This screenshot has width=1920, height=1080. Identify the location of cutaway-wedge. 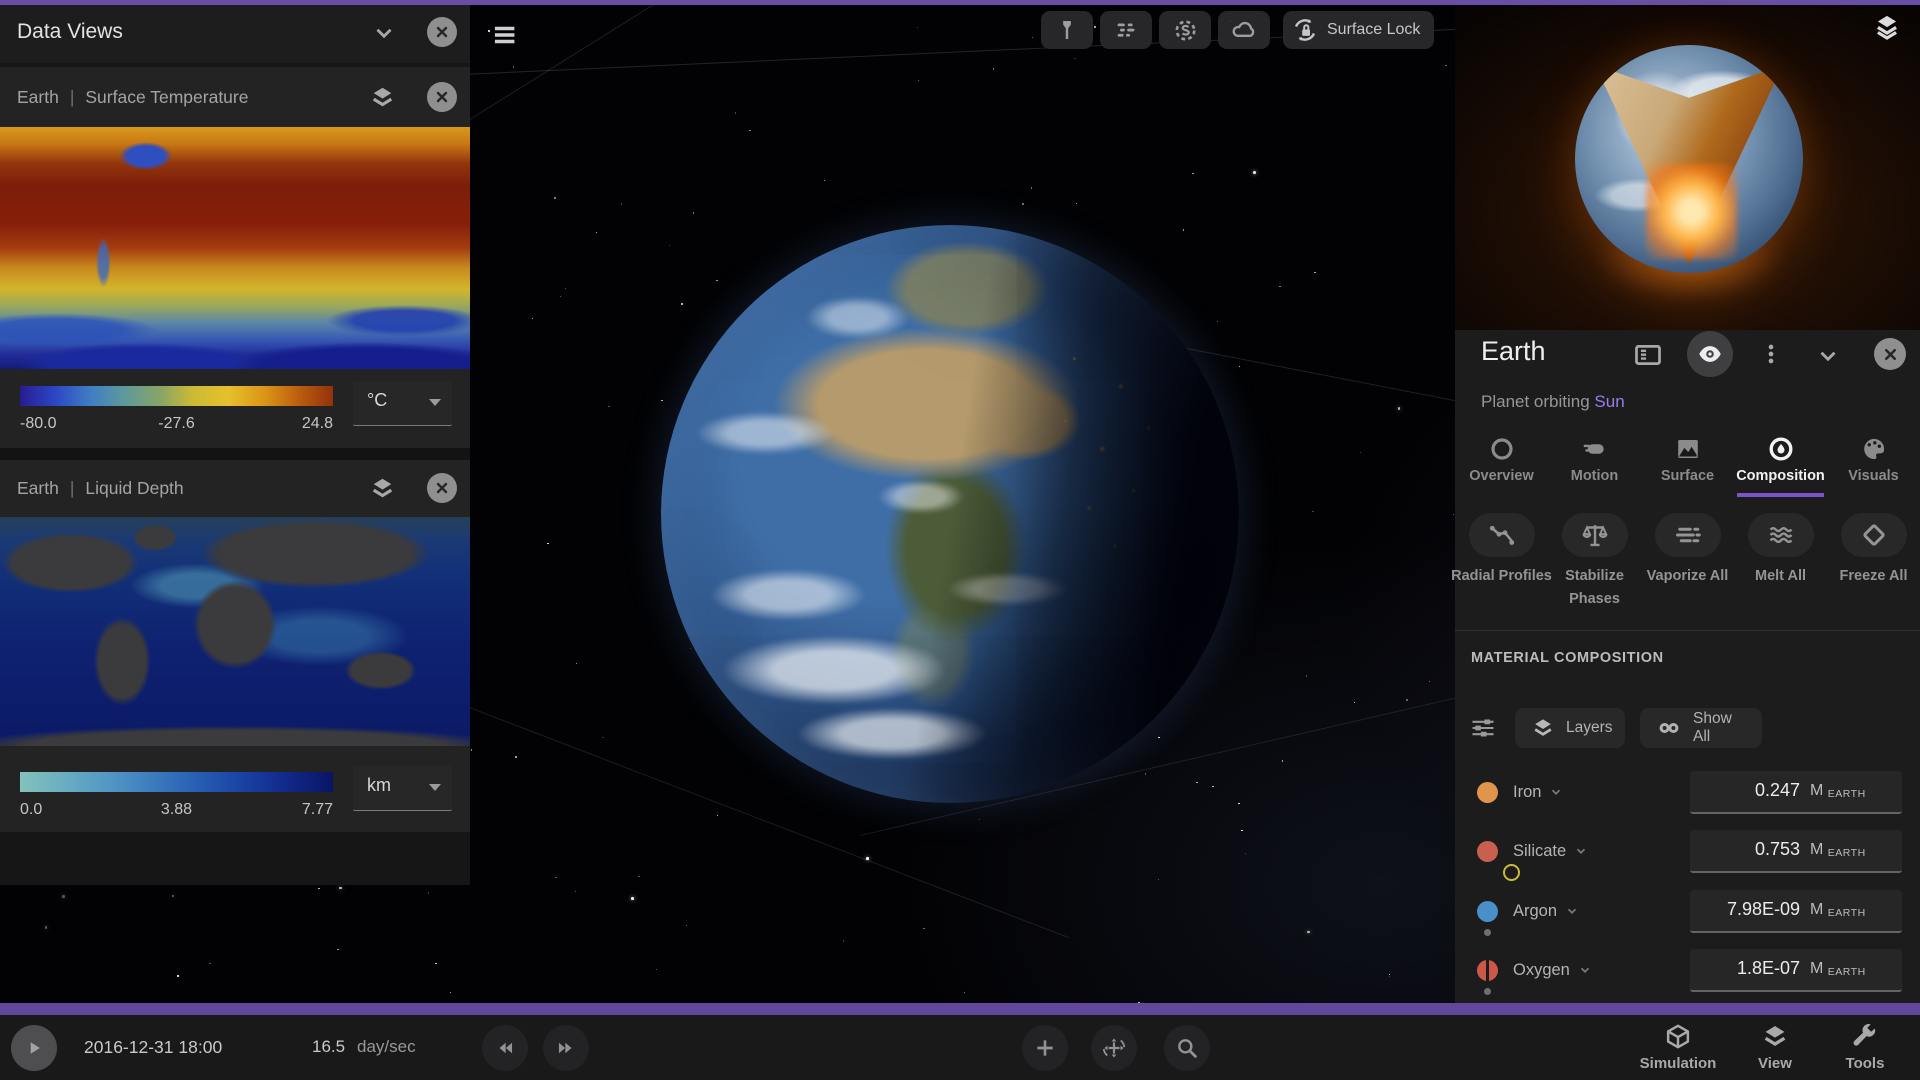
(1689, 159).